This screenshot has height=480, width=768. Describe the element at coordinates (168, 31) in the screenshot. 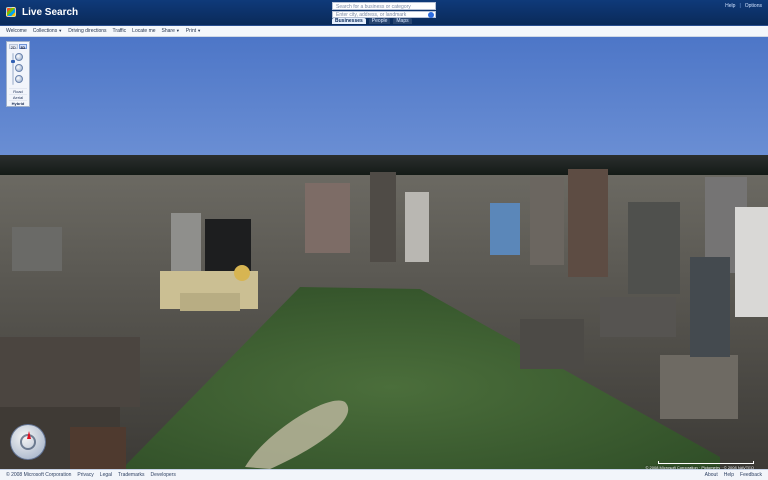

I see `menu-share-label: Share` at that location.